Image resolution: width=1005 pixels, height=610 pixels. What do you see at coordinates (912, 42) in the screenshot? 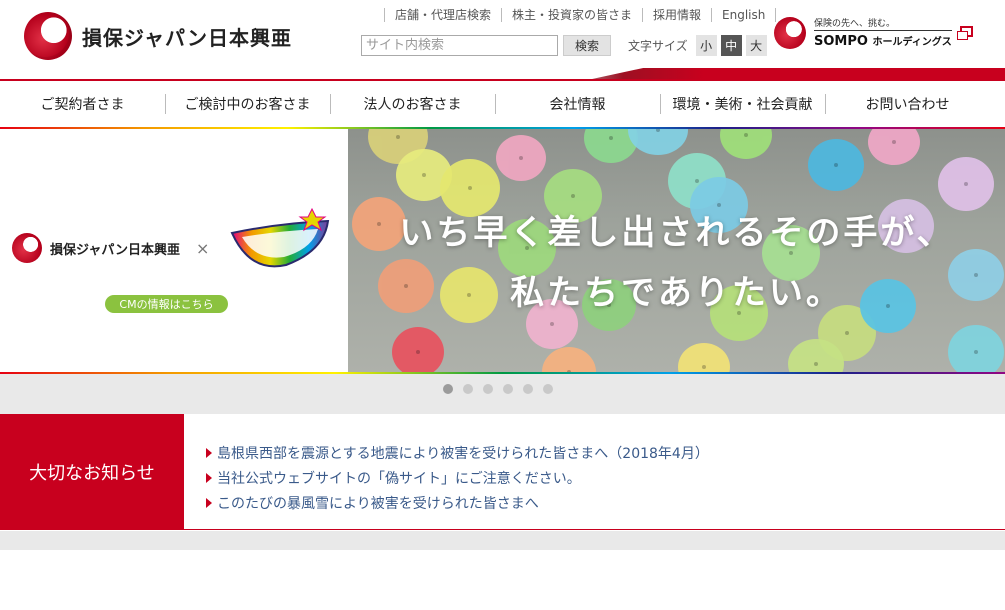
I see `holdings-name-suffix: ホールディングス` at bounding box center [912, 42].